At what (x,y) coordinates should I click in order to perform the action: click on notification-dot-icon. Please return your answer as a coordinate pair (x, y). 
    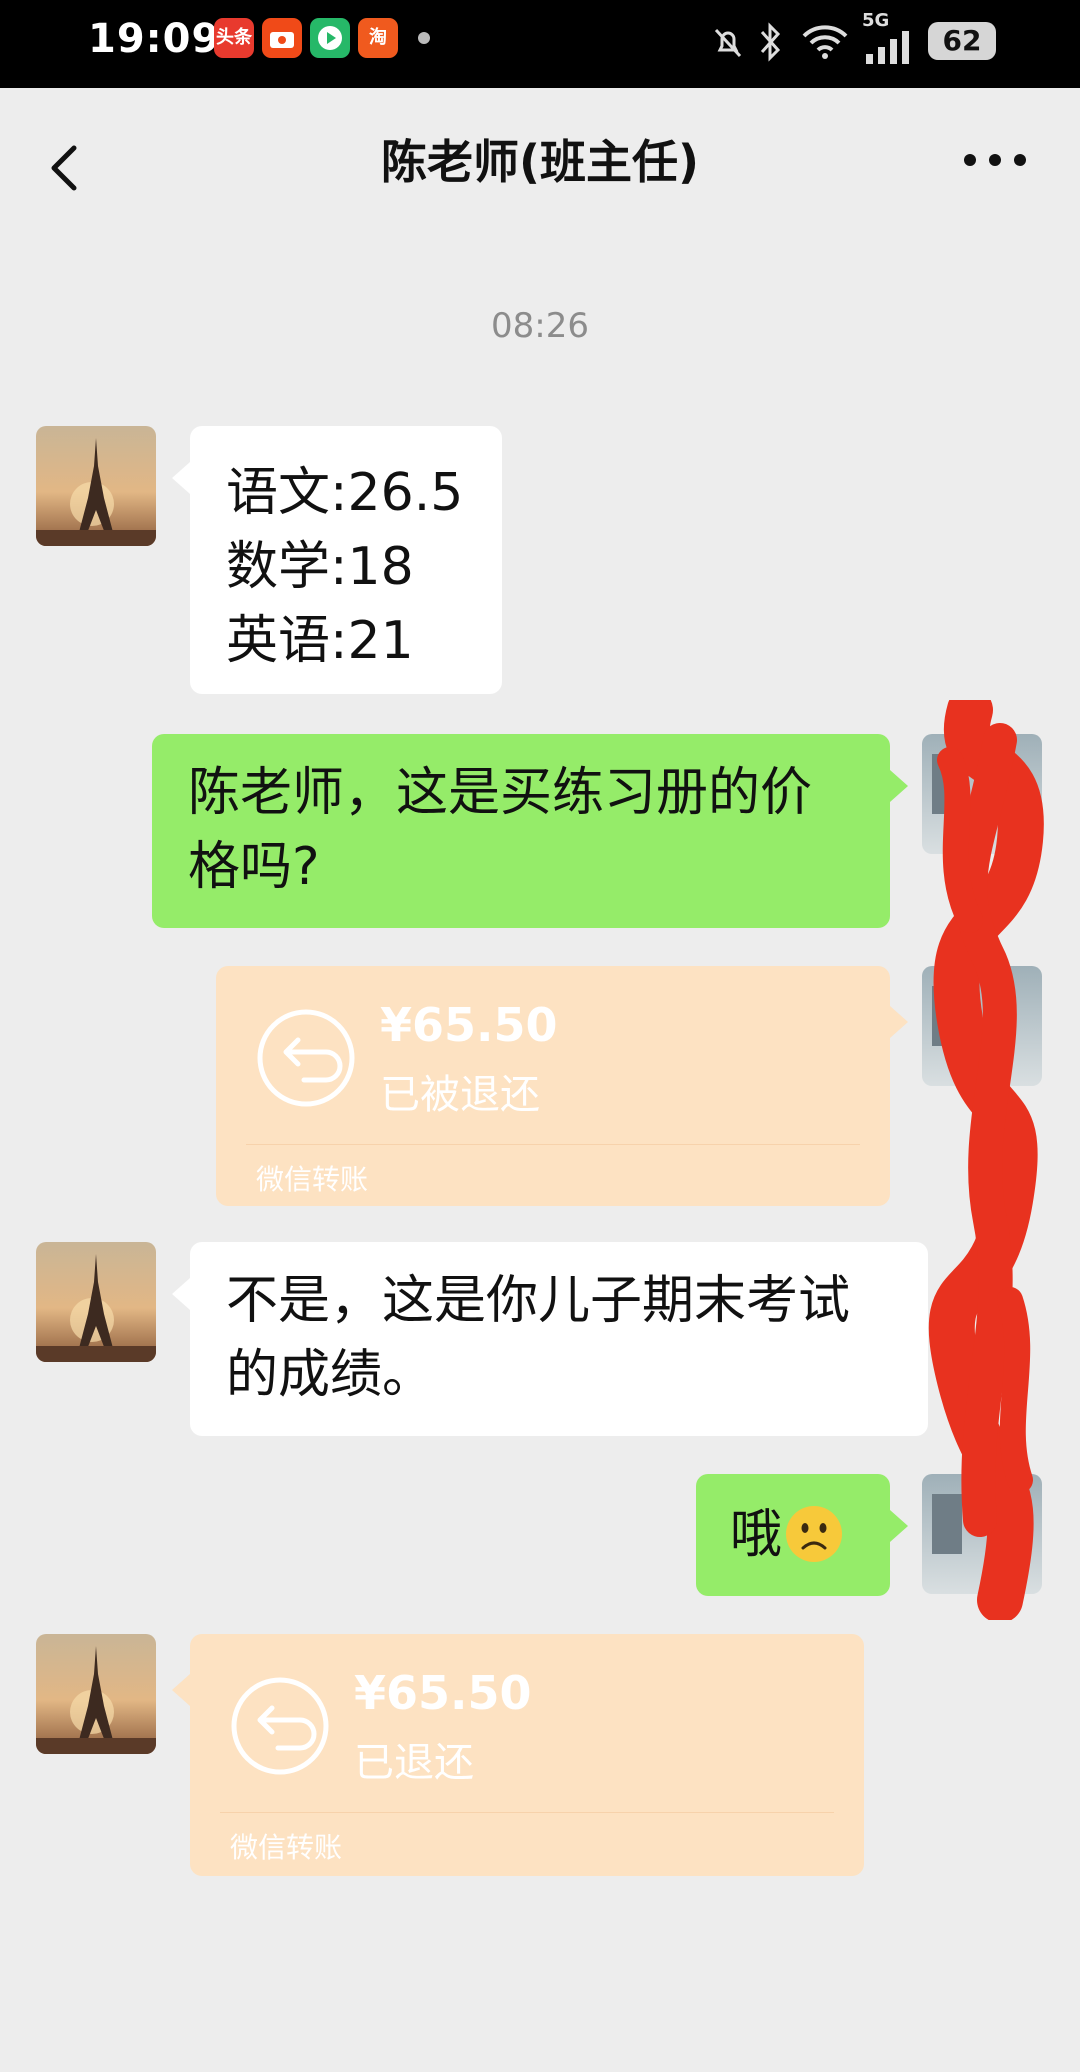
    Looking at the image, I should click on (424, 38).